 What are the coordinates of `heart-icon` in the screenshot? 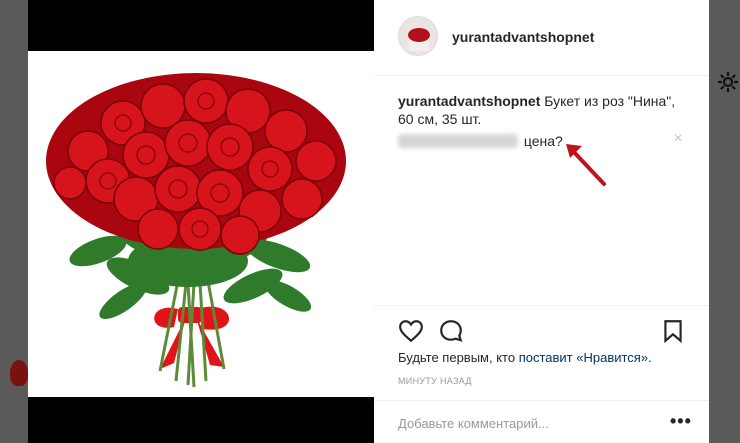 It's located at (411, 331).